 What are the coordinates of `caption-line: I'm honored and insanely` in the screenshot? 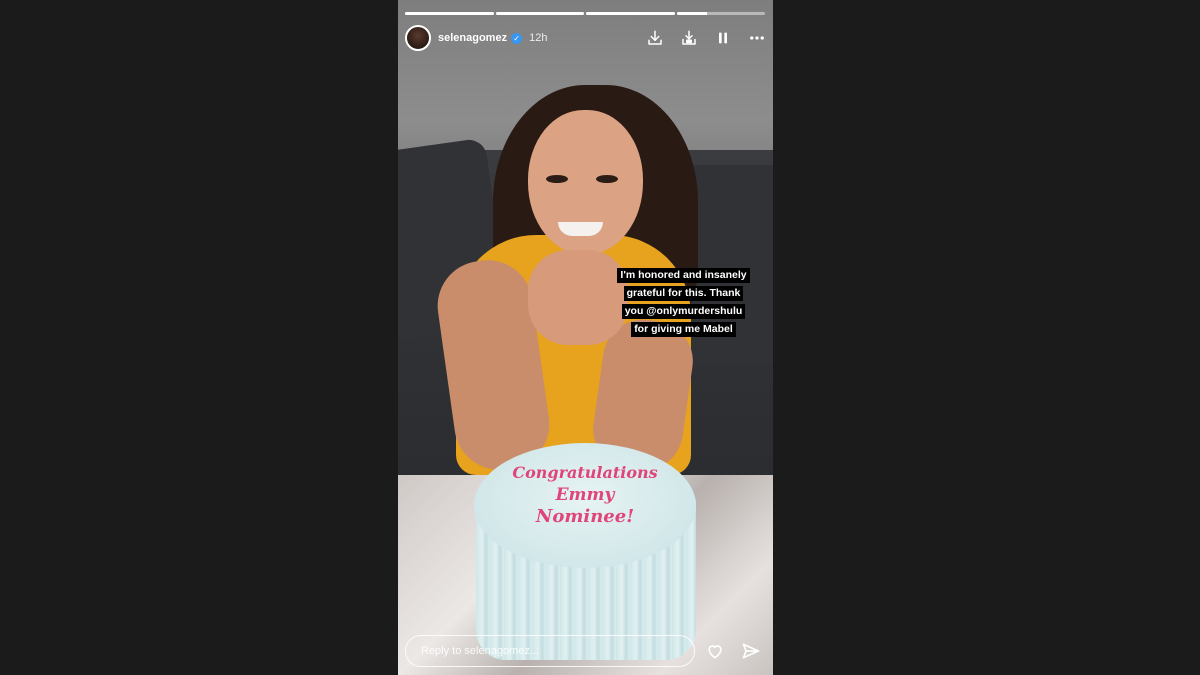 It's located at (683, 275).